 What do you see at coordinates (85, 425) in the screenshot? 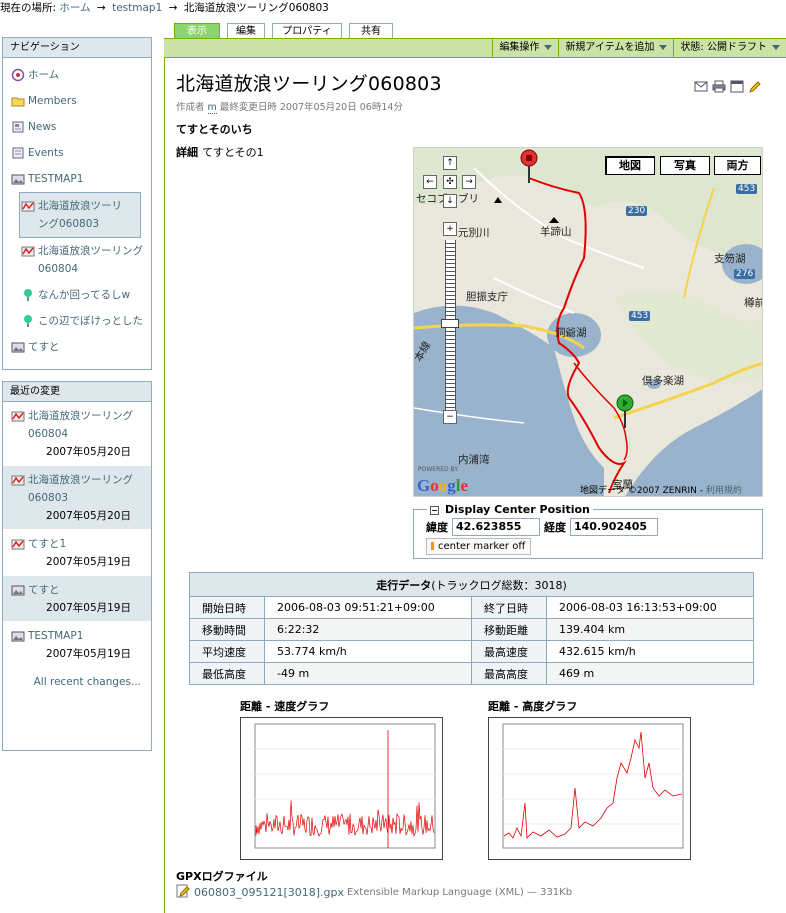
I see `recent-entry-link: 北海道放浪ツーリング060804` at bounding box center [85, 425].